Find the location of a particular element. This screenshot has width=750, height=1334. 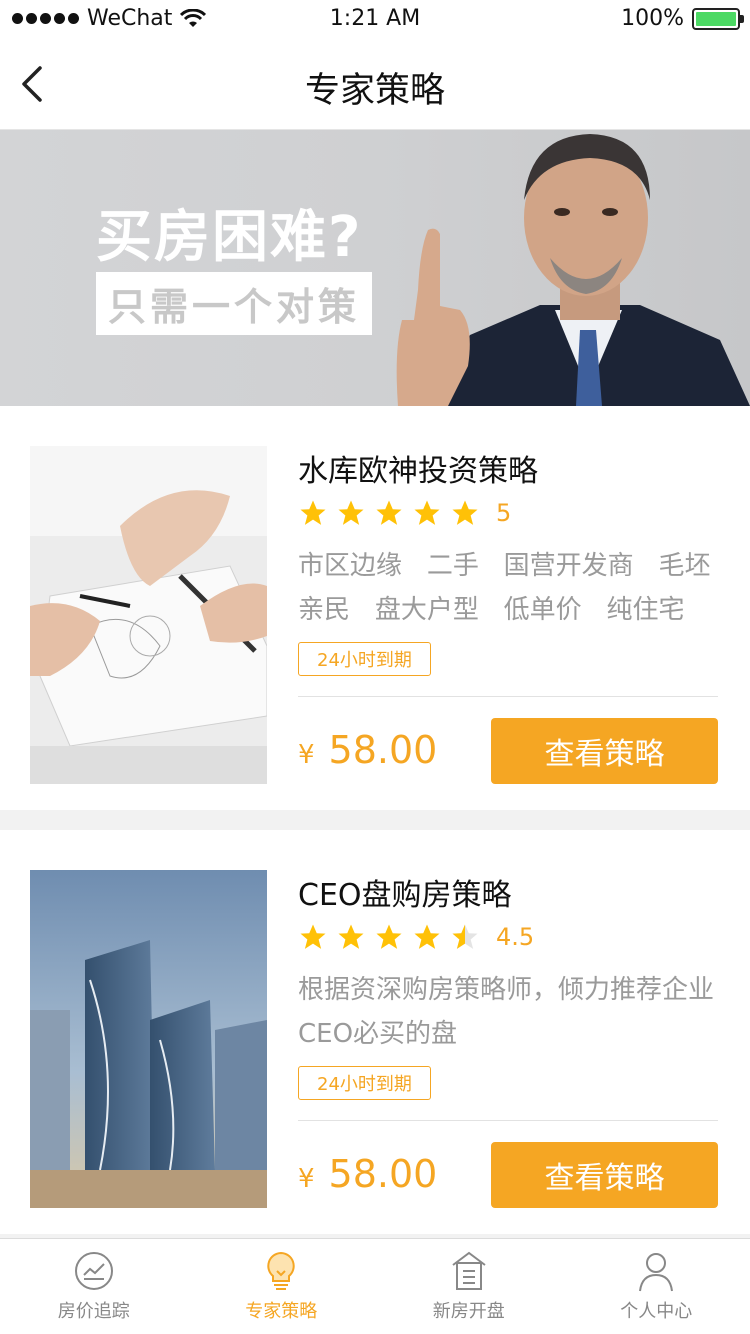

tag: 盘大户型 is located at coordinates (426, 610).